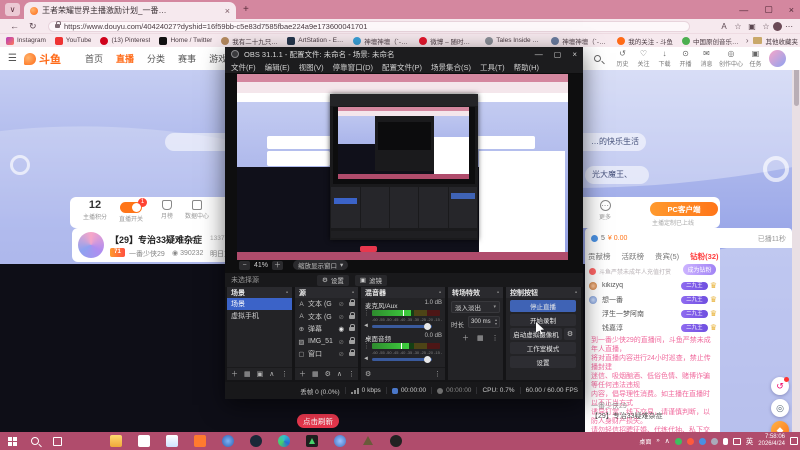  Describe the element at coordinates (353, 67) in the screenshot. I see `menu-docks: 停靠窗口(D)` at that location.